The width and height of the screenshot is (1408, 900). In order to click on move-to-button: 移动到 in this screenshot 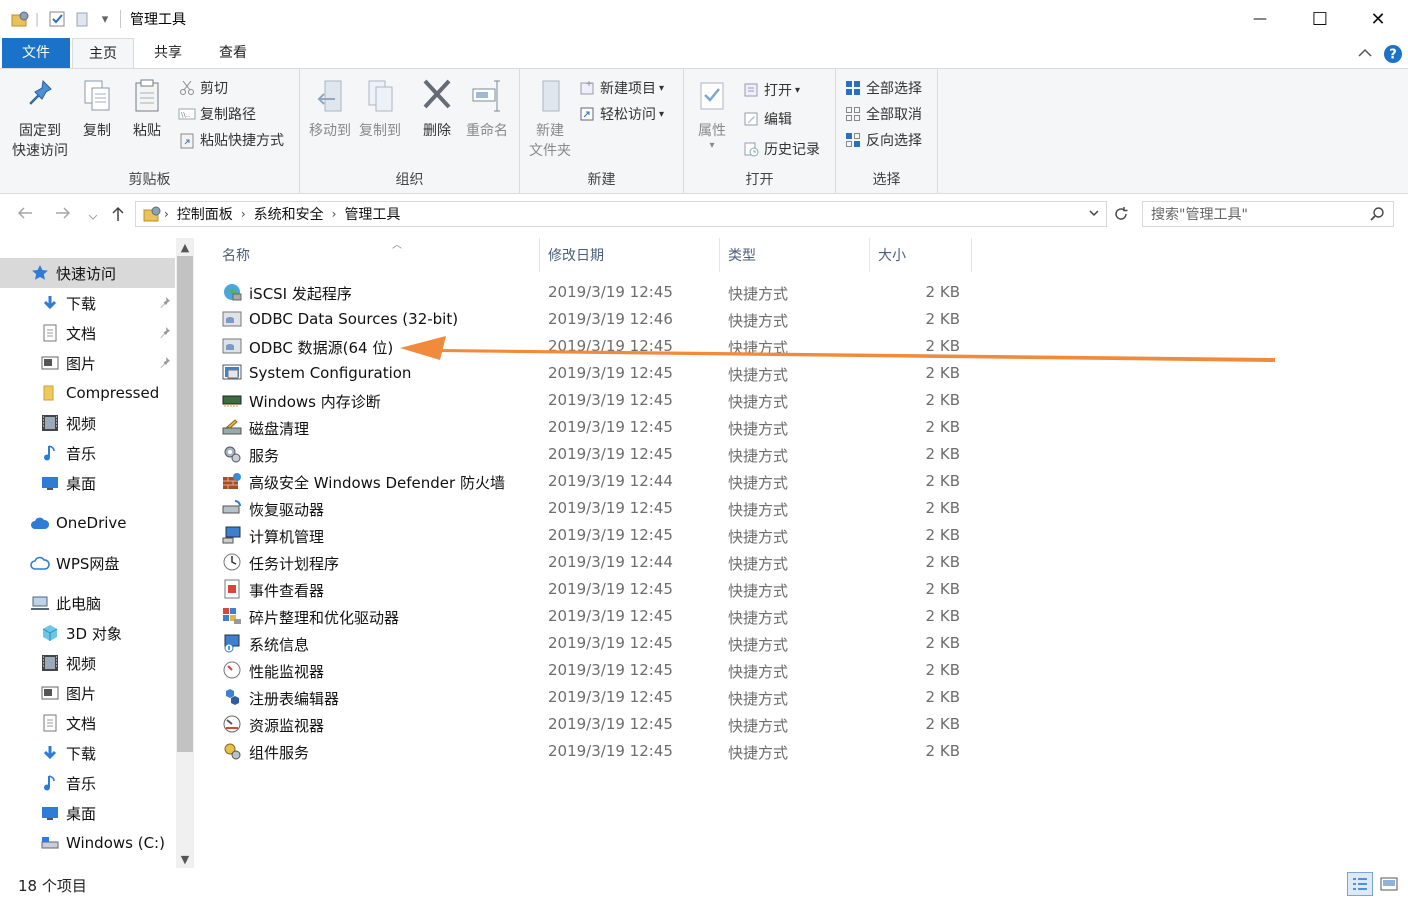, I will do `click(330, 108)`.